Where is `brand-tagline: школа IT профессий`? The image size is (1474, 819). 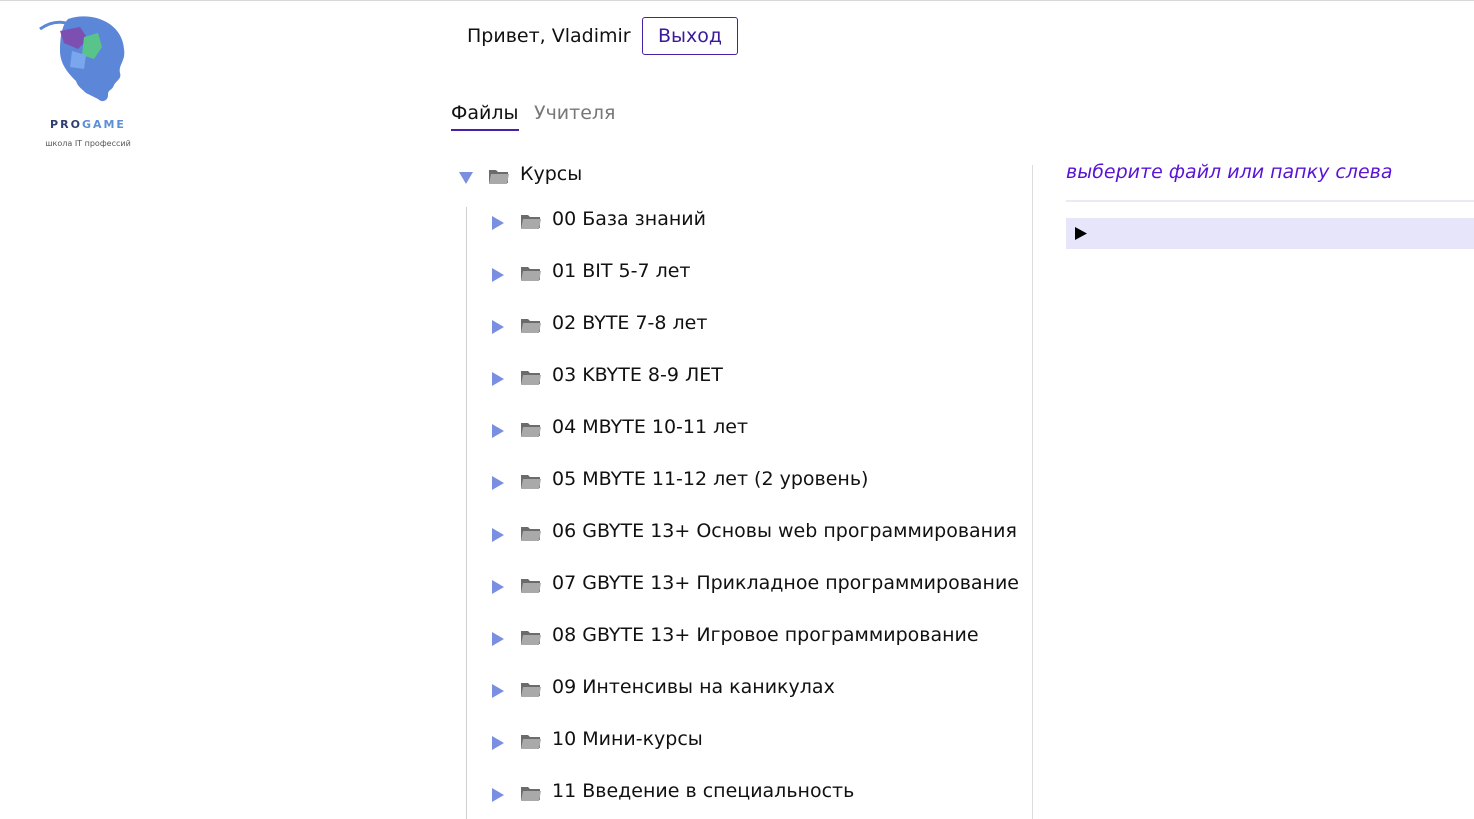 brand-tagline: школа IT профессий is located at coordinates (88, 143).